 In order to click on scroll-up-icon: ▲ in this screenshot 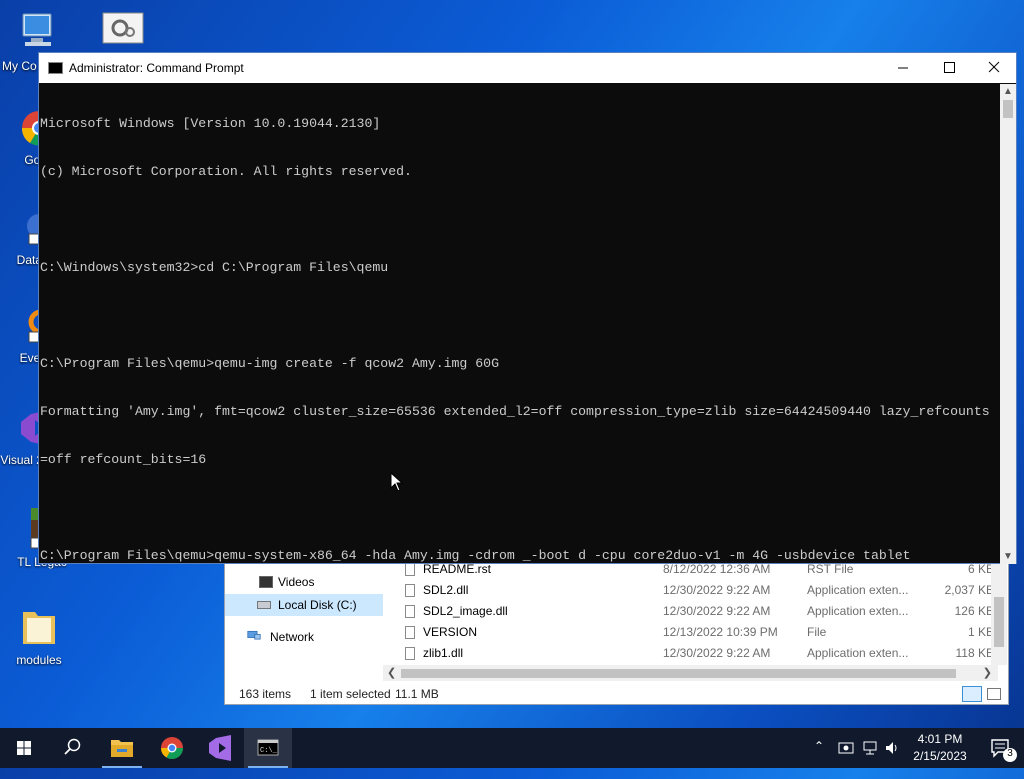, I will do `click(1008, 91)`.